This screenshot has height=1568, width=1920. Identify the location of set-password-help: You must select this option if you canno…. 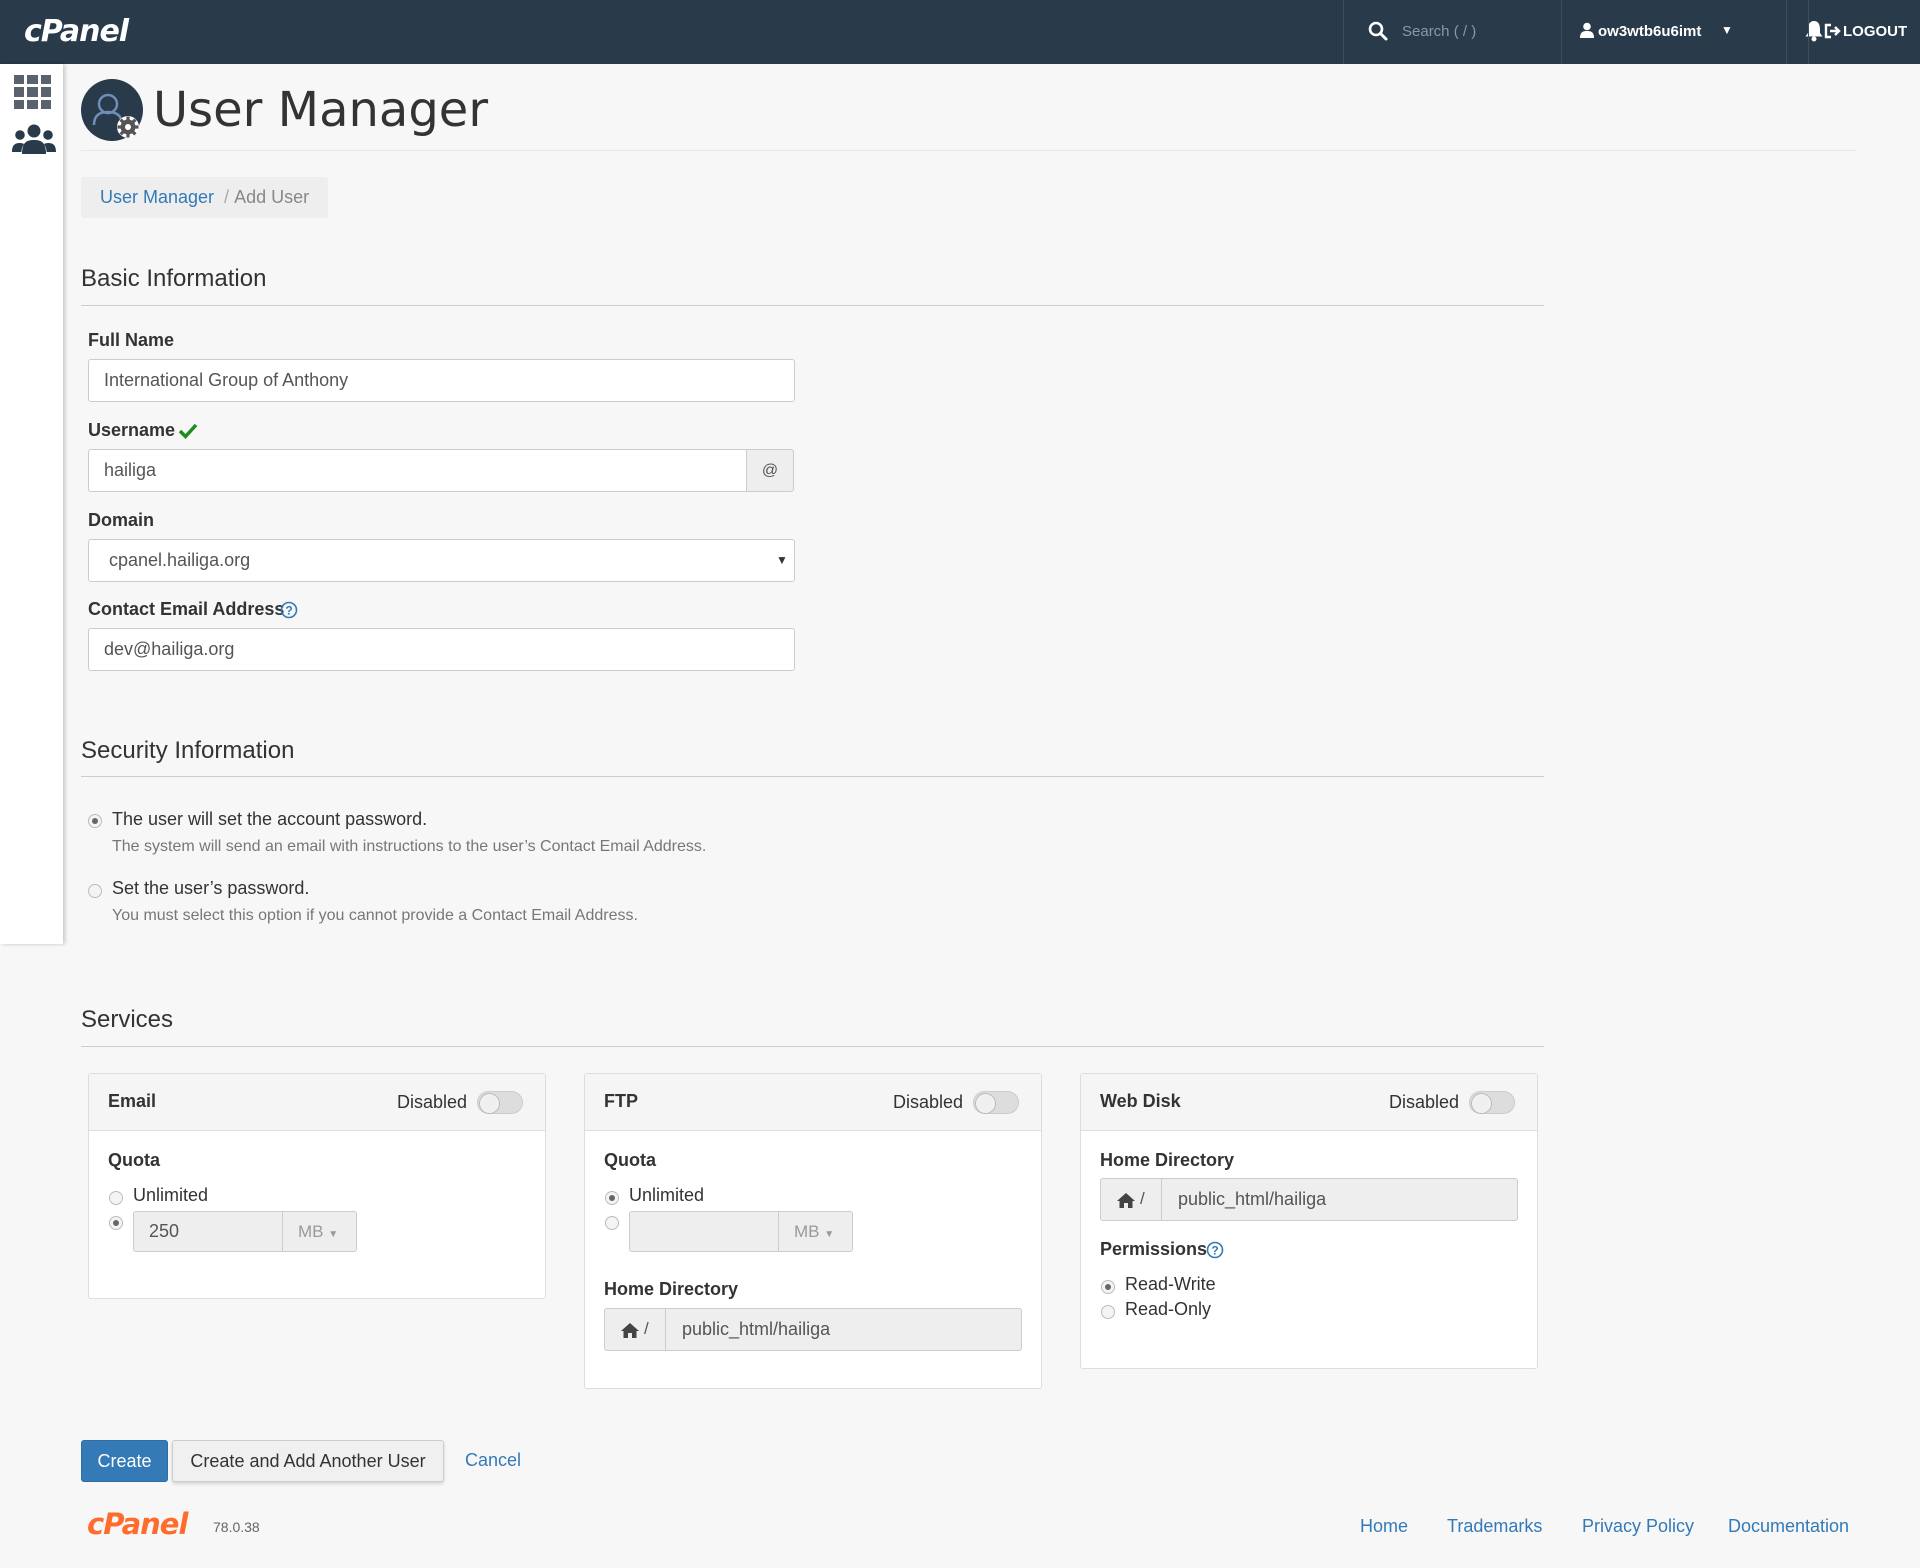
(375, 915).